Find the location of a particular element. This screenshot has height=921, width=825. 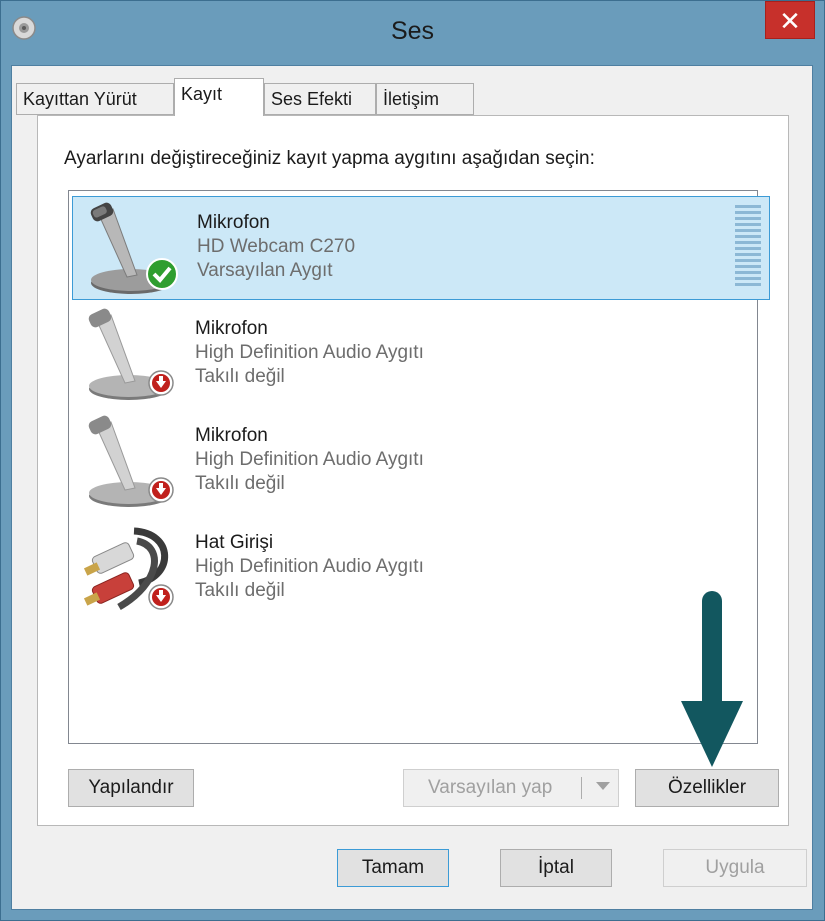

set-default-label: Varsayılan yap is located at coordinates (490, 787).